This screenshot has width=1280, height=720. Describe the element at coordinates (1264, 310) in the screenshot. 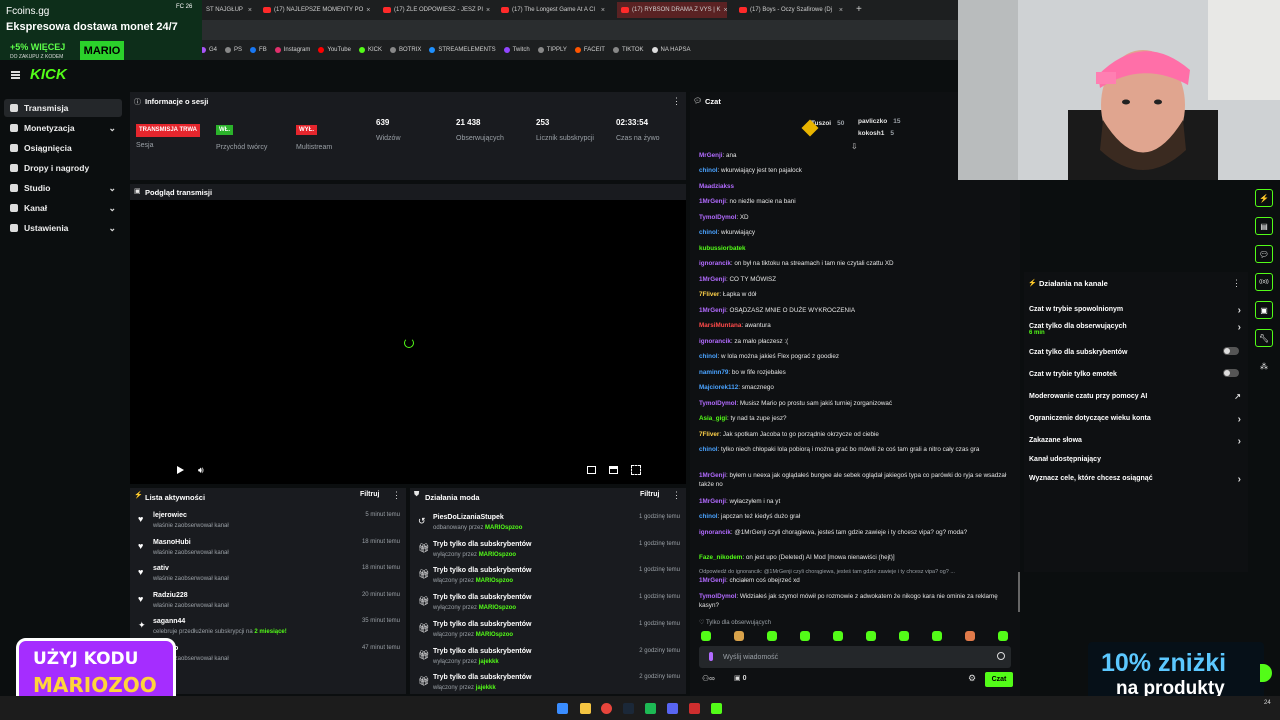

I see `screen-icon: ▣` at that location.